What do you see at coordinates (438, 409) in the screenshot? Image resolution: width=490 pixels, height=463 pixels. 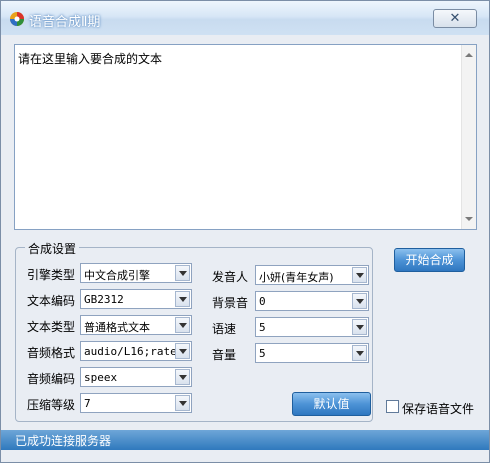 I see `save-audio-label: 保存语音文件` at bounding box center [438, 409].